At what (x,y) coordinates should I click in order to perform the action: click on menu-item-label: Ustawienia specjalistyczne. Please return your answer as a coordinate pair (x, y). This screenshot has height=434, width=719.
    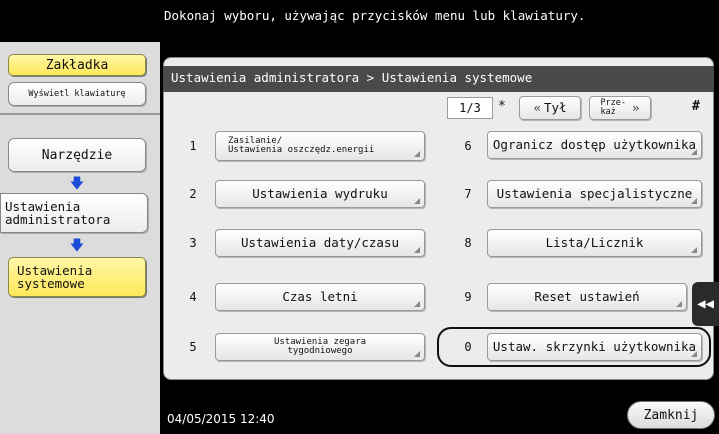
    Looking at the image, I should click on (594, 193).